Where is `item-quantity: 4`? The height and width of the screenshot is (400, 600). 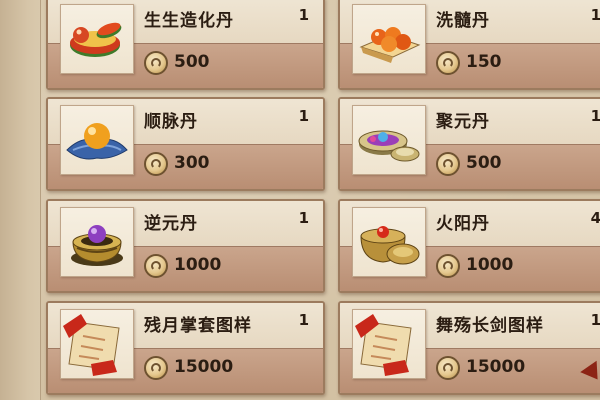
item-quantity: 4 is located at coordinates (595, 218).